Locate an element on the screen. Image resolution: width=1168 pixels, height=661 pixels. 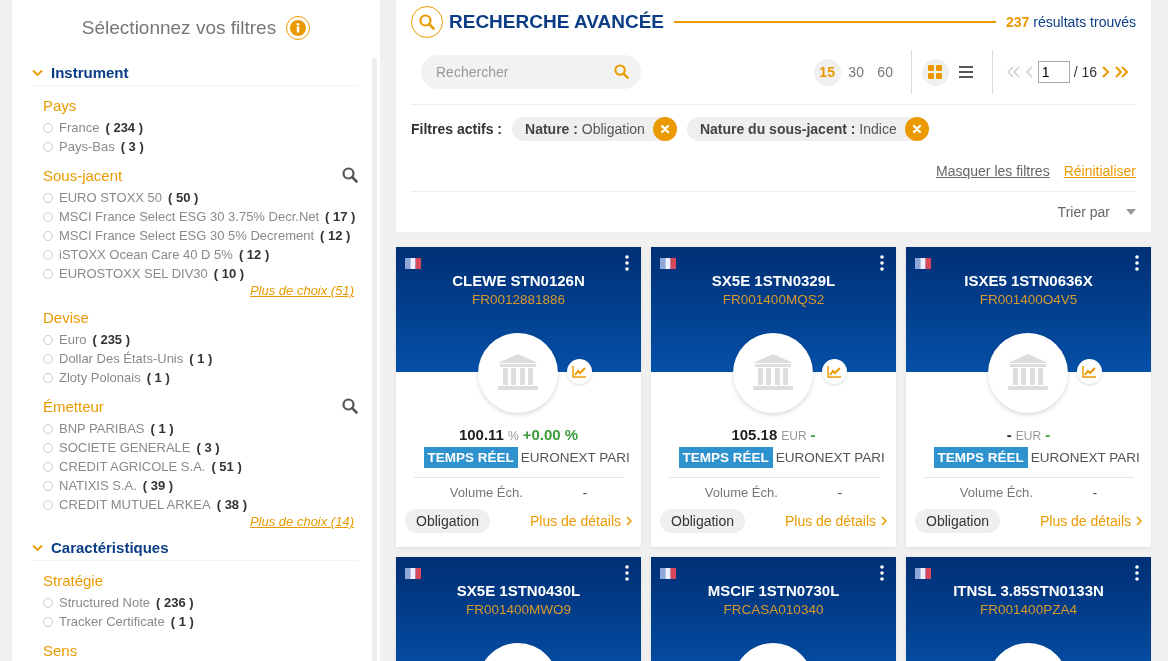
product-card: CLEWE STN0126N FR0012881886 100.11 % +0.00 % TEMPS RÉEL EURONEXT PARI Volume Éch. - Obligation Plus de détails is located at coordinates (518, 397).